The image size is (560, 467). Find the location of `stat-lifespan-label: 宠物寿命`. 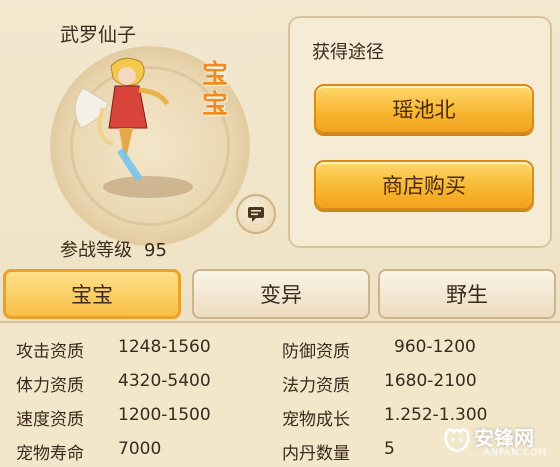

stat-lifespan-label: 宠物寿命 is located at coordinates (50, 454).